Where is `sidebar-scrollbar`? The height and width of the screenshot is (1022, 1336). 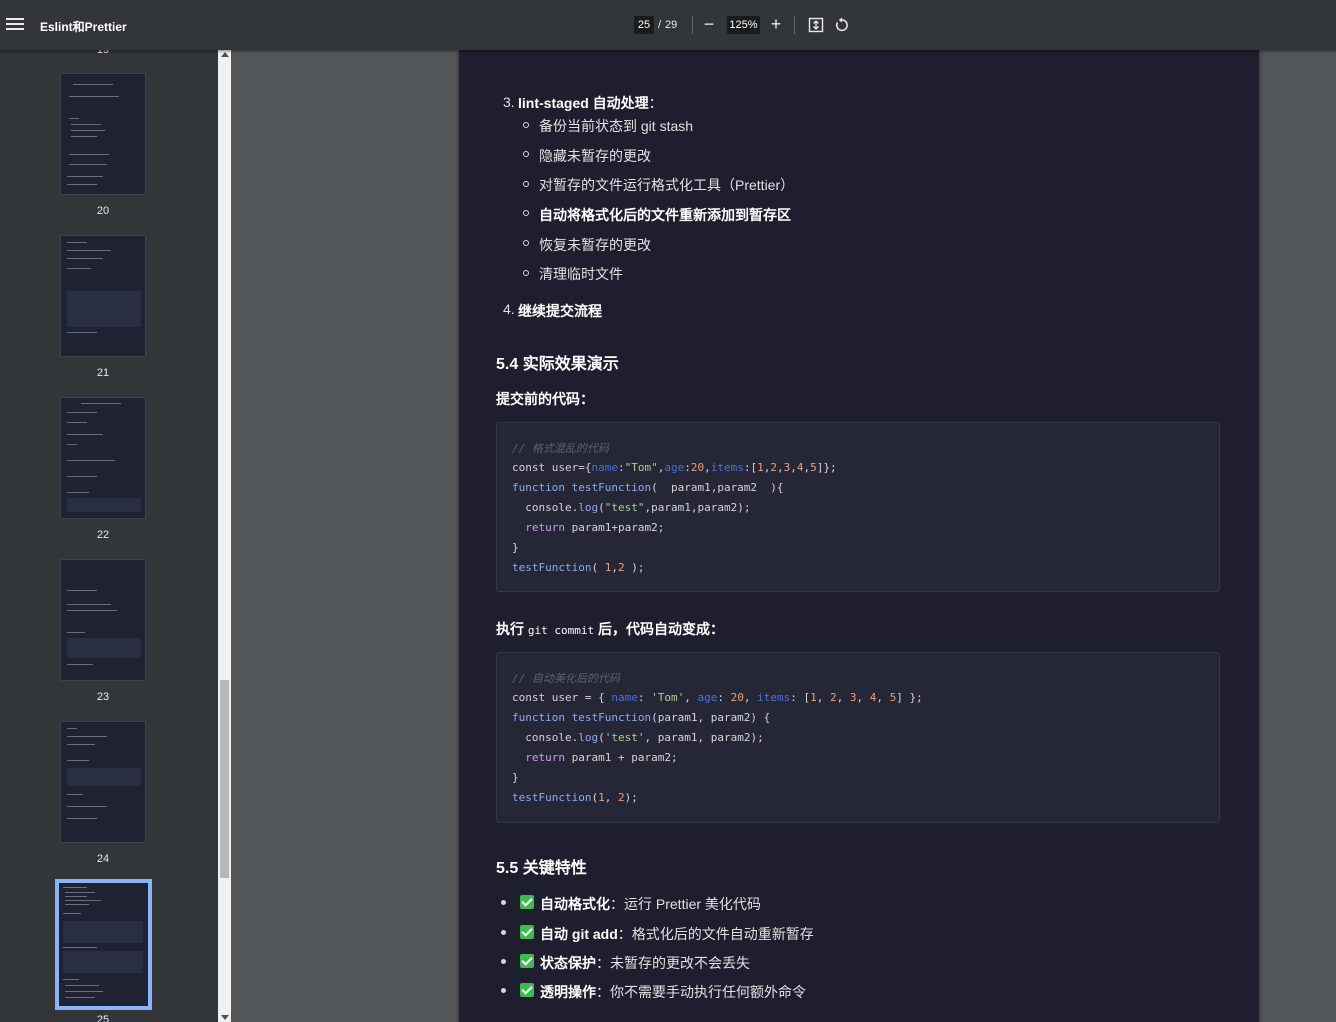
sidebar-scrollbar is located at coordinates (224, 536).